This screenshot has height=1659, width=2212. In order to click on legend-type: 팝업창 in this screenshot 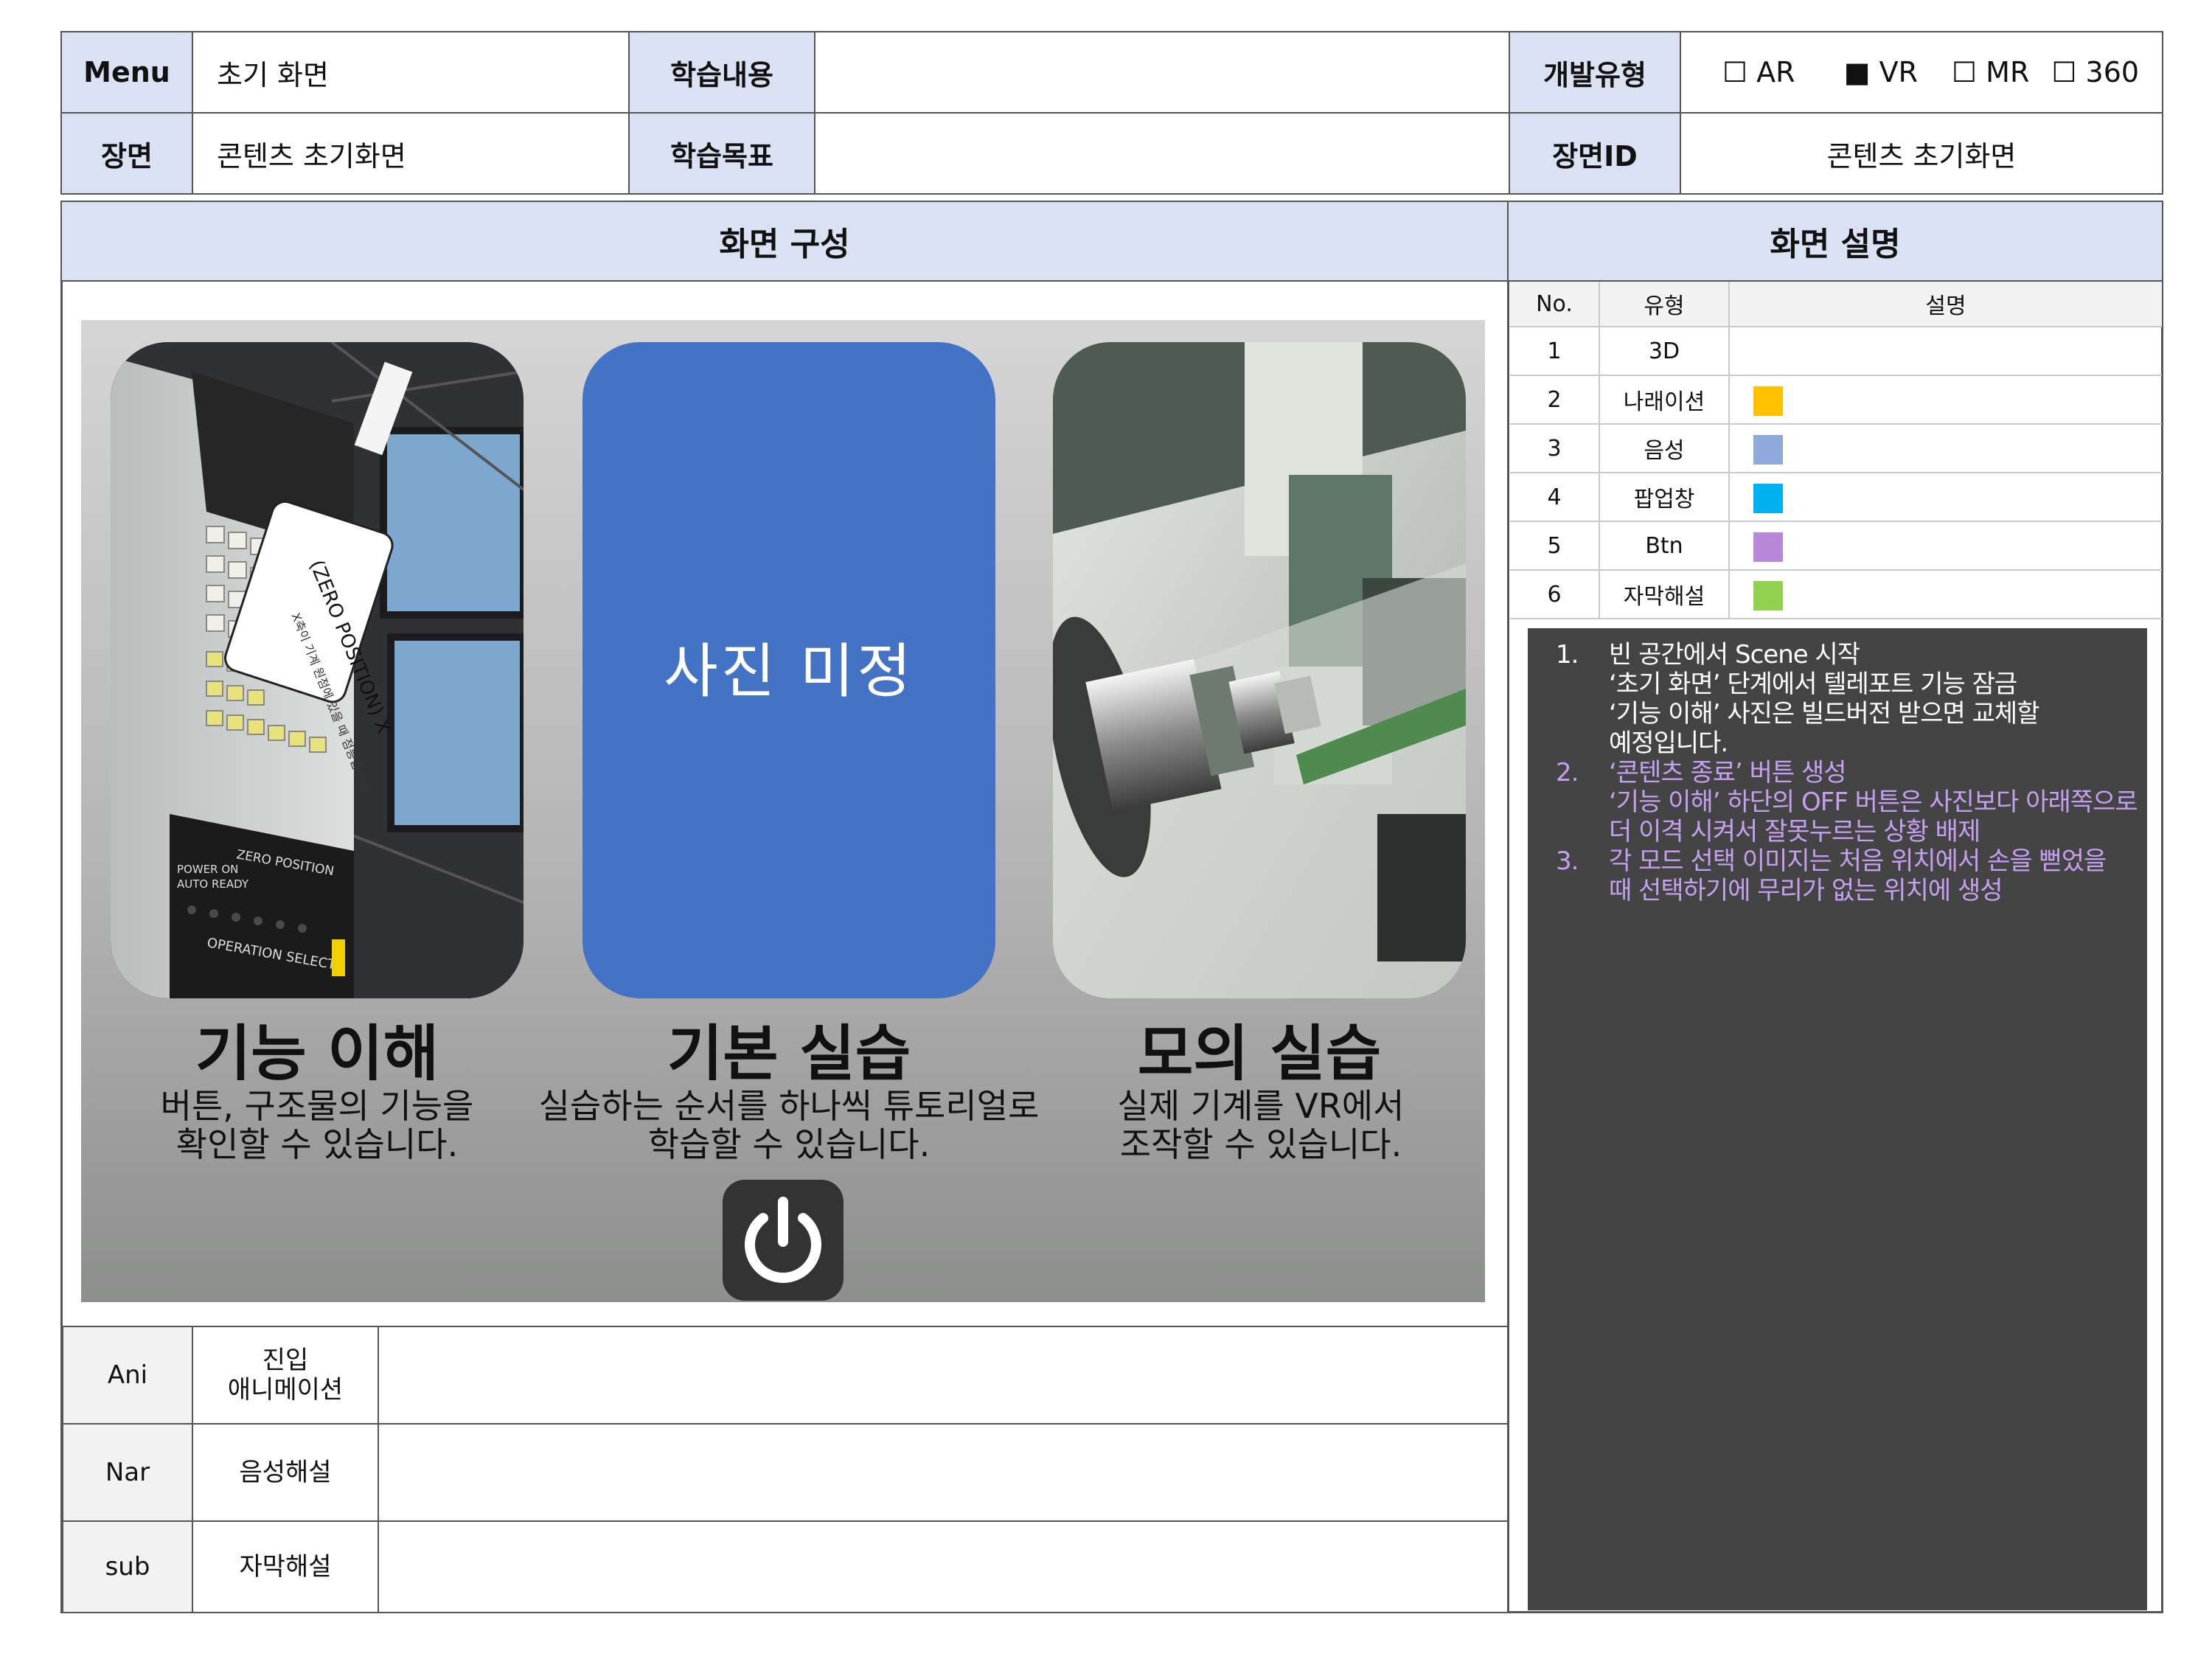, I will do `click(1663, 497)`.